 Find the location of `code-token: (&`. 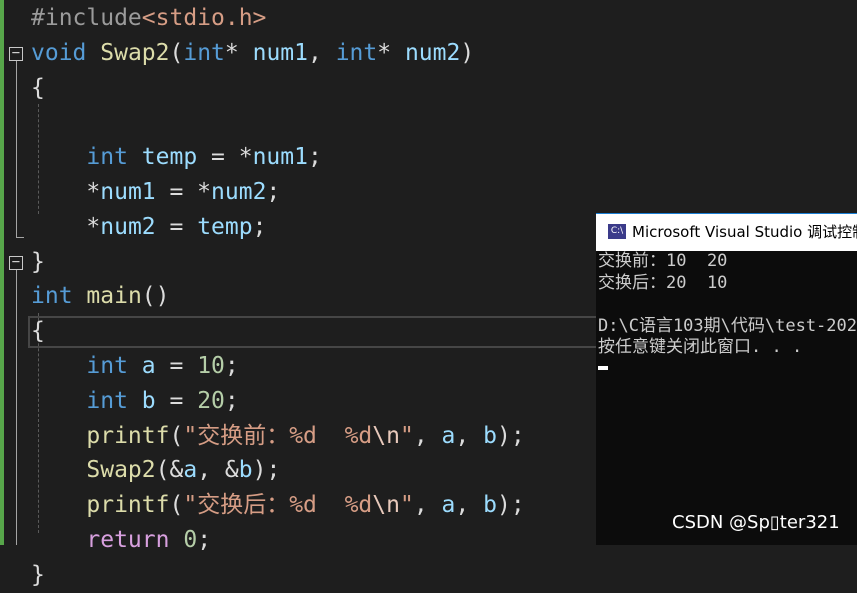

code-token: (& is located at coordinates (169, 470).